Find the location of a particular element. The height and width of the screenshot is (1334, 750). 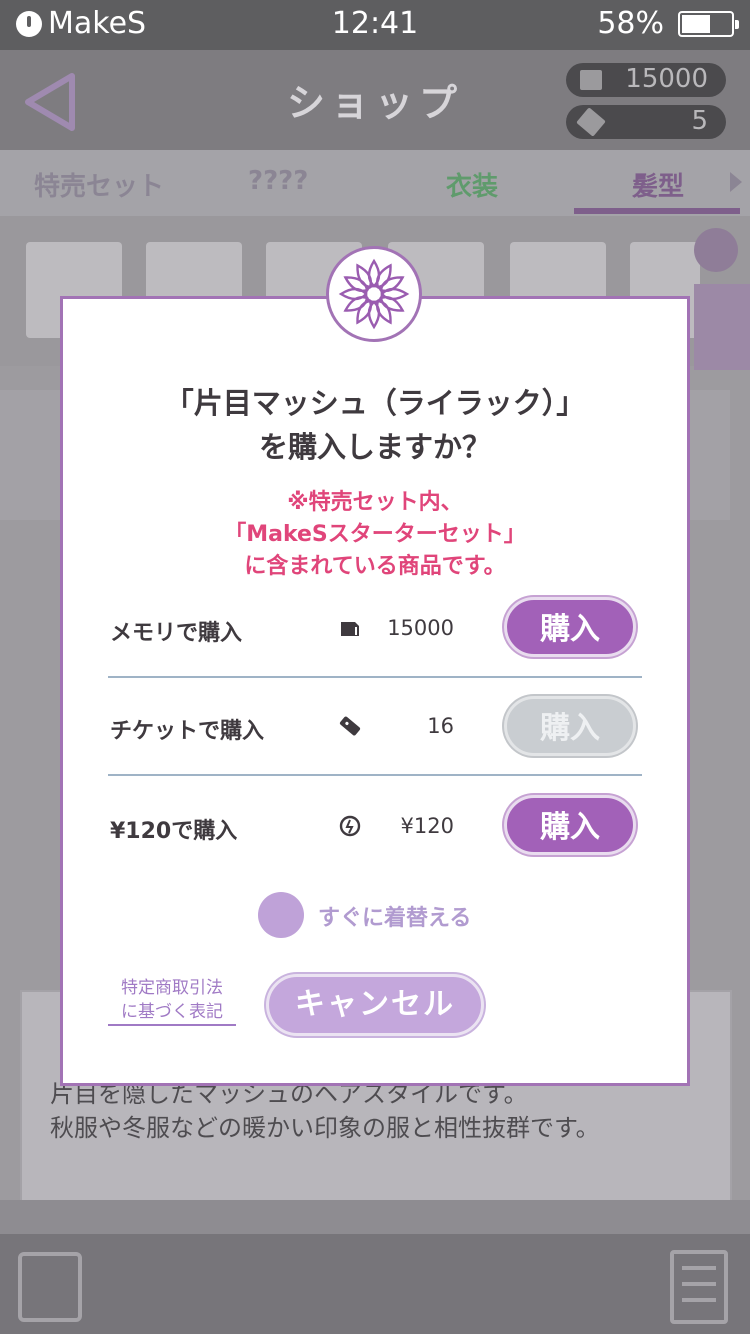

status-bar: MakeS 12:41 58% is located at coordinates (375, 25).